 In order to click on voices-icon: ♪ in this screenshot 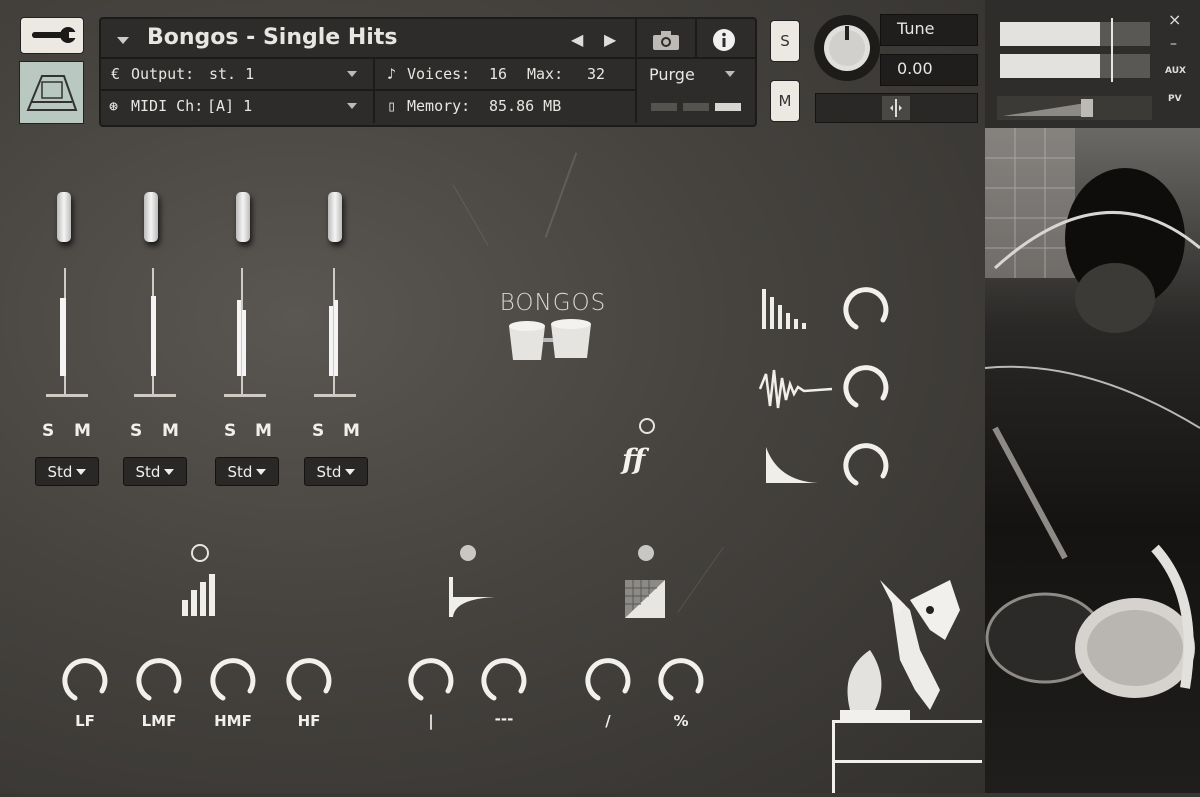, I will do `click(392, 74)`.